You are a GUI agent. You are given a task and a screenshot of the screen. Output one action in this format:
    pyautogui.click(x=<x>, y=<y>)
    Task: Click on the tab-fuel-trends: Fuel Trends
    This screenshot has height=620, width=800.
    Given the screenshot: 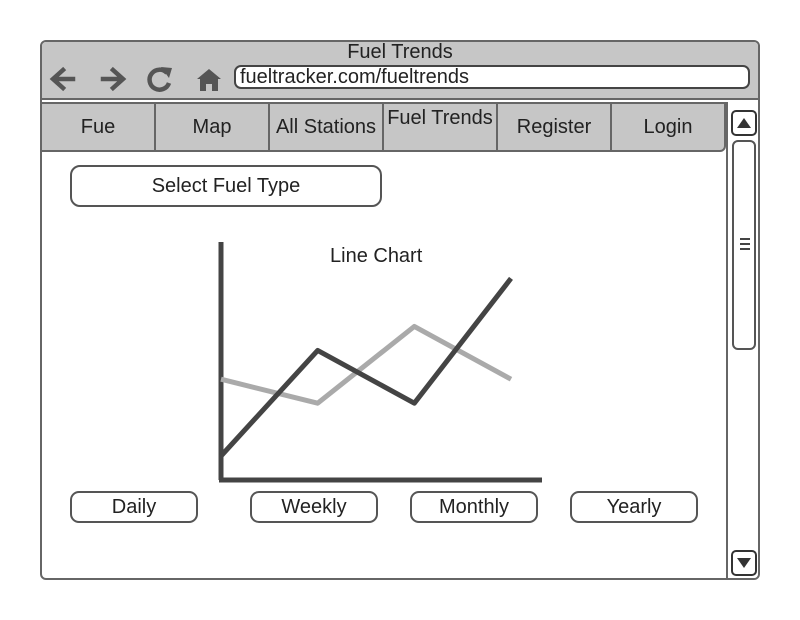 What is the action you would take?
    pyautogui.click(x=441, y=127)
    